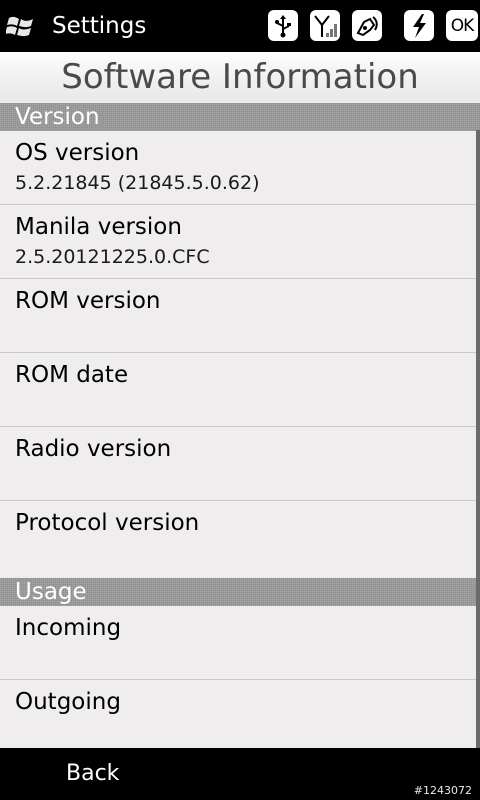  Describe the element at coordinates (93, 449) in the screenshot. I see `item-label: Radio version` at that location.